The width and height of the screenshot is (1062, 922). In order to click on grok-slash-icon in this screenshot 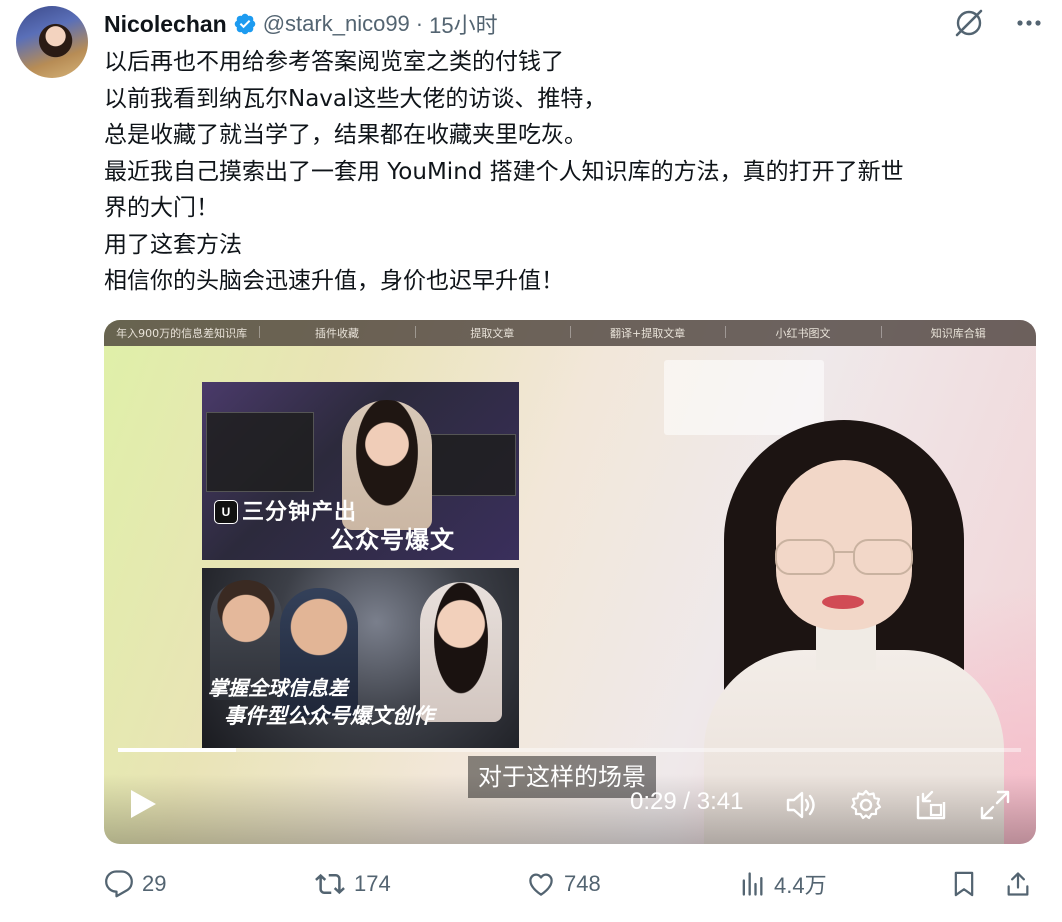, I will do `click(969, 23)`.